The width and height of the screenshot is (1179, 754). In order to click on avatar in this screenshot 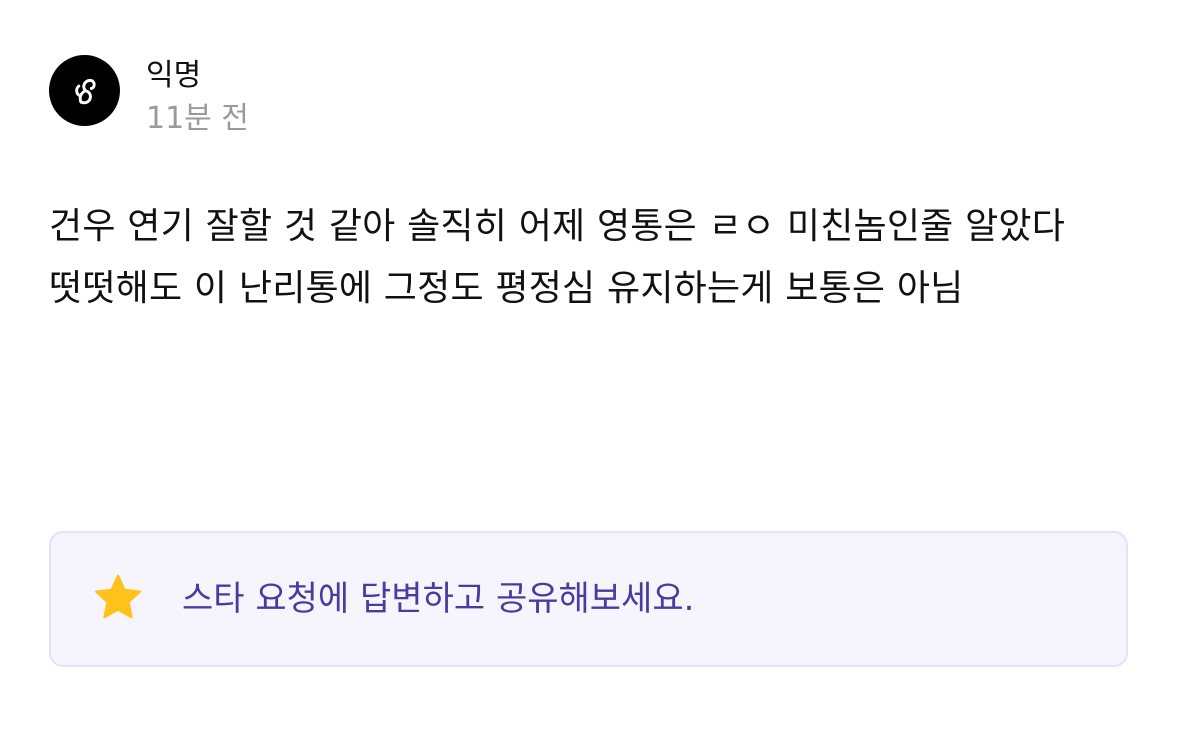, I will do `click(84, 90)`.